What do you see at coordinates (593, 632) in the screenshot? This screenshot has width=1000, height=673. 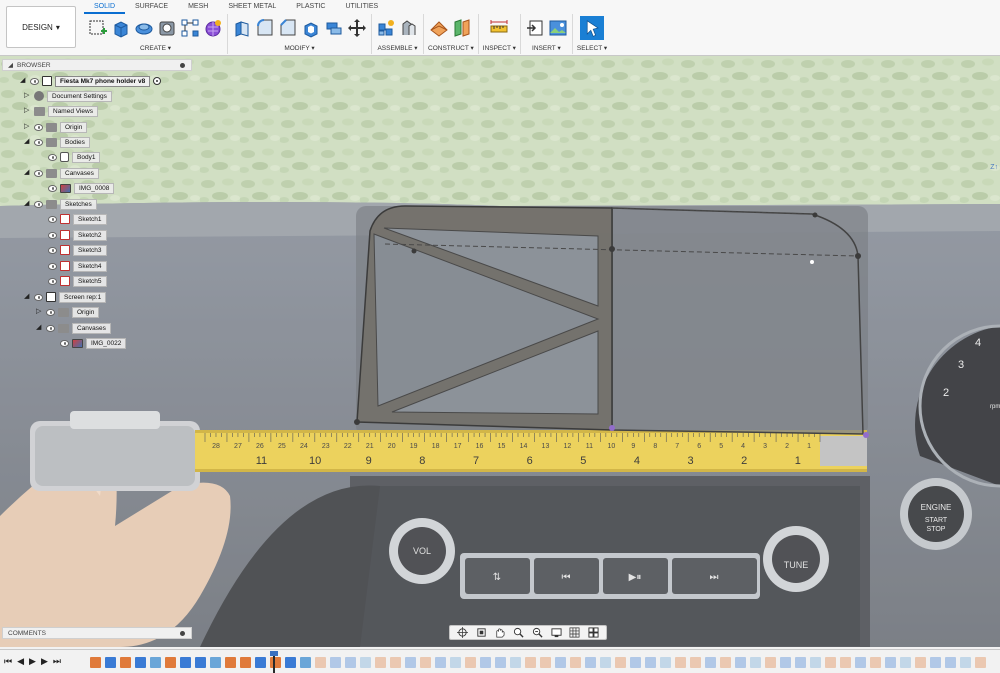 I see `viewports-icon` at bounding box center [593, 632].